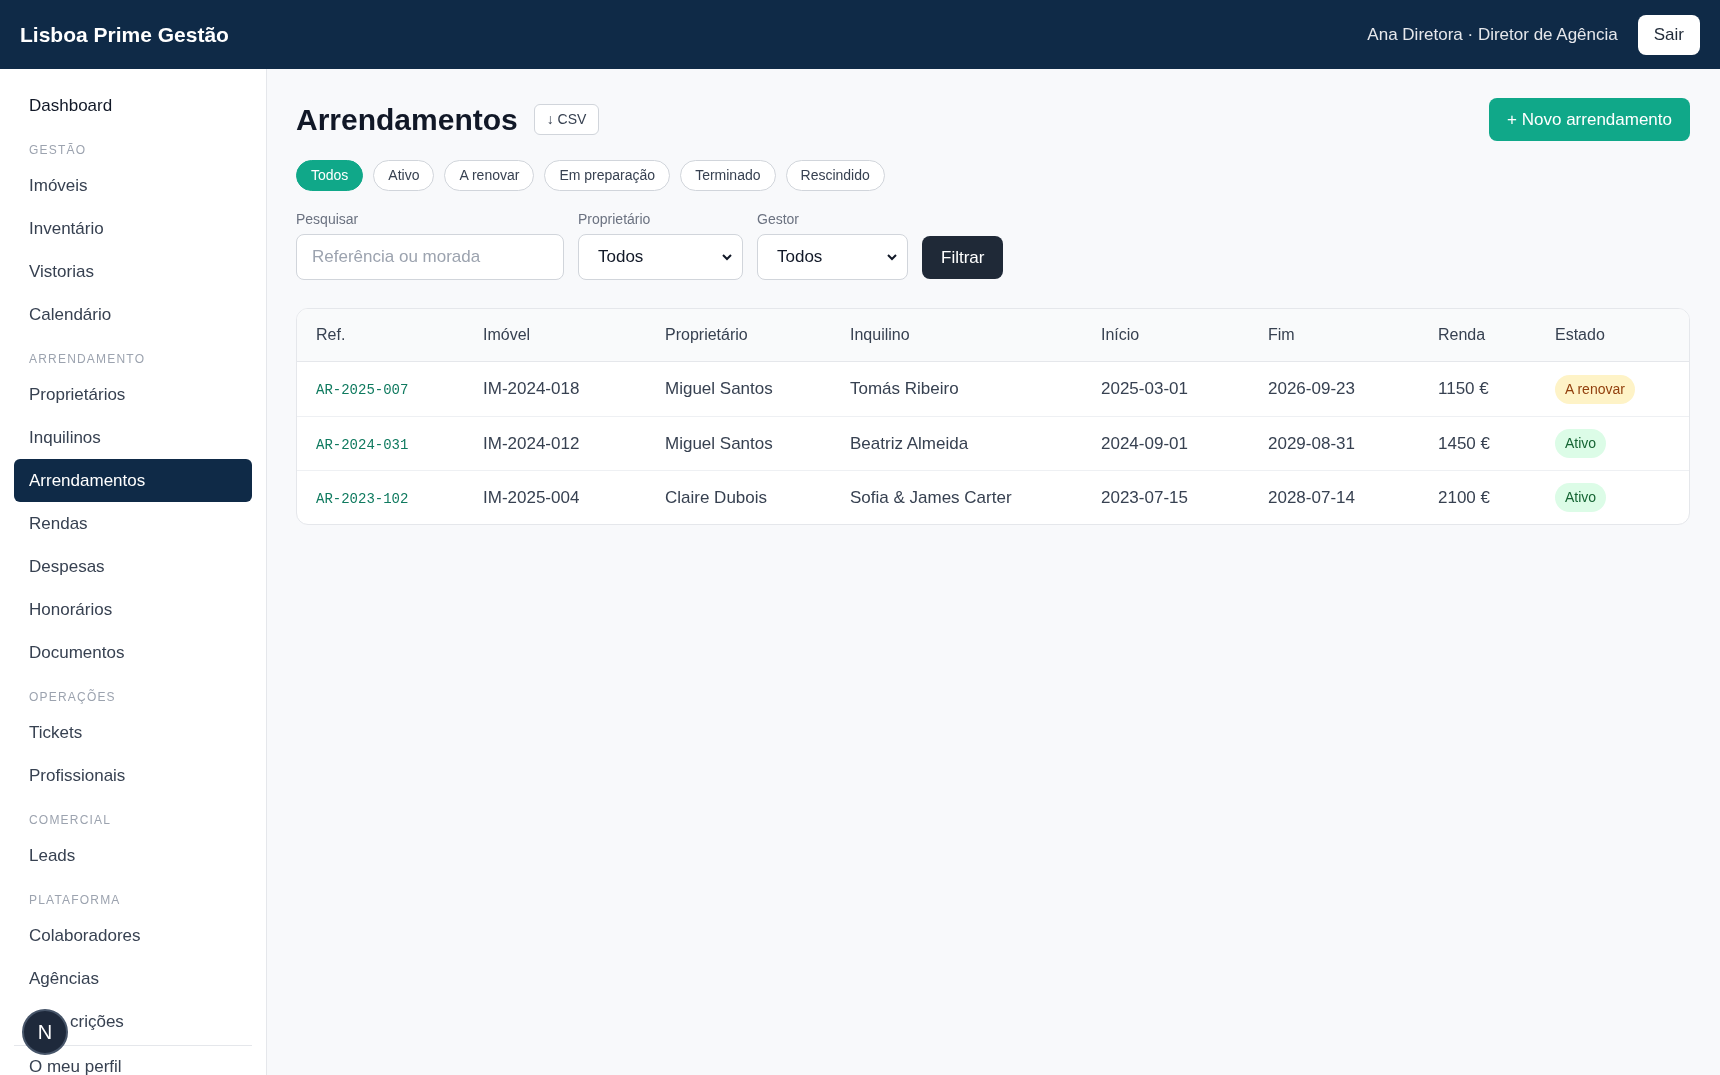 This screenshot has height=1075, width=1720. What do you see at coordinates (362, 390) in the screenshot?
I see `lease-ref-link: AR-2025-007` at bounding box center [362, 390].